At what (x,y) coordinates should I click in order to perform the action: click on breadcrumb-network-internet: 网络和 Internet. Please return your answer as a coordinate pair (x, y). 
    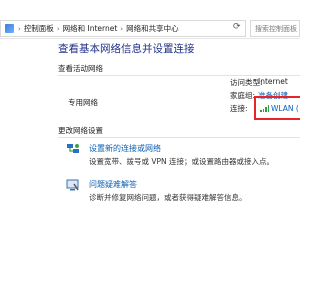
    Looking at the image, I should click on (90, 28).